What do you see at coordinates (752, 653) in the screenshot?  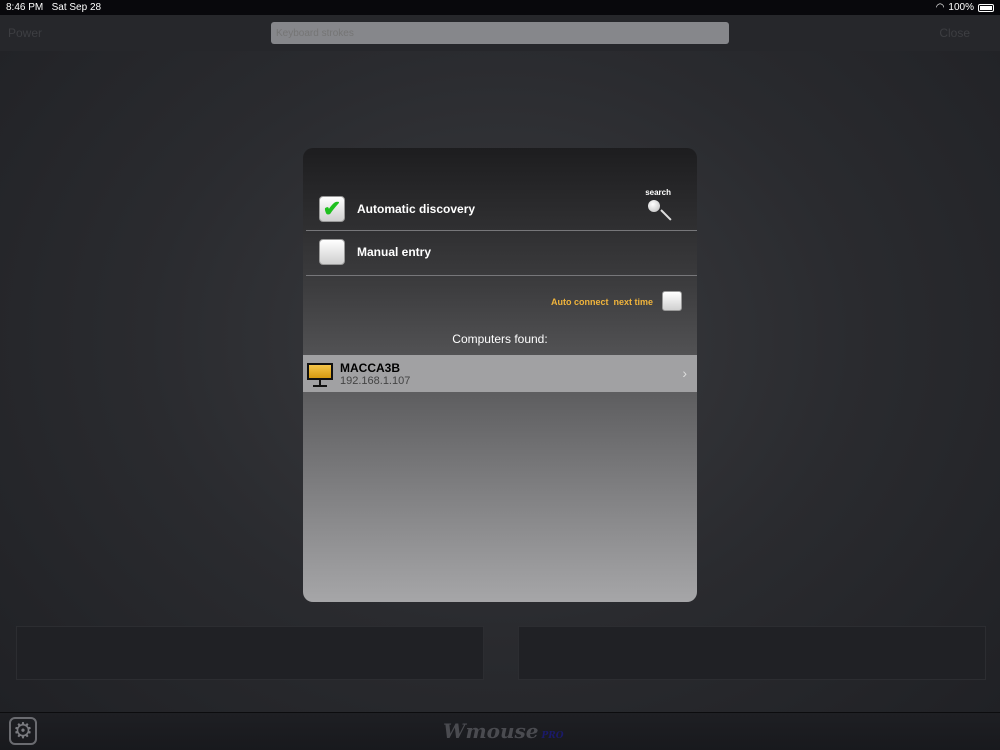 I see `right-mouse-button-area` at bounding box center [752, 653].